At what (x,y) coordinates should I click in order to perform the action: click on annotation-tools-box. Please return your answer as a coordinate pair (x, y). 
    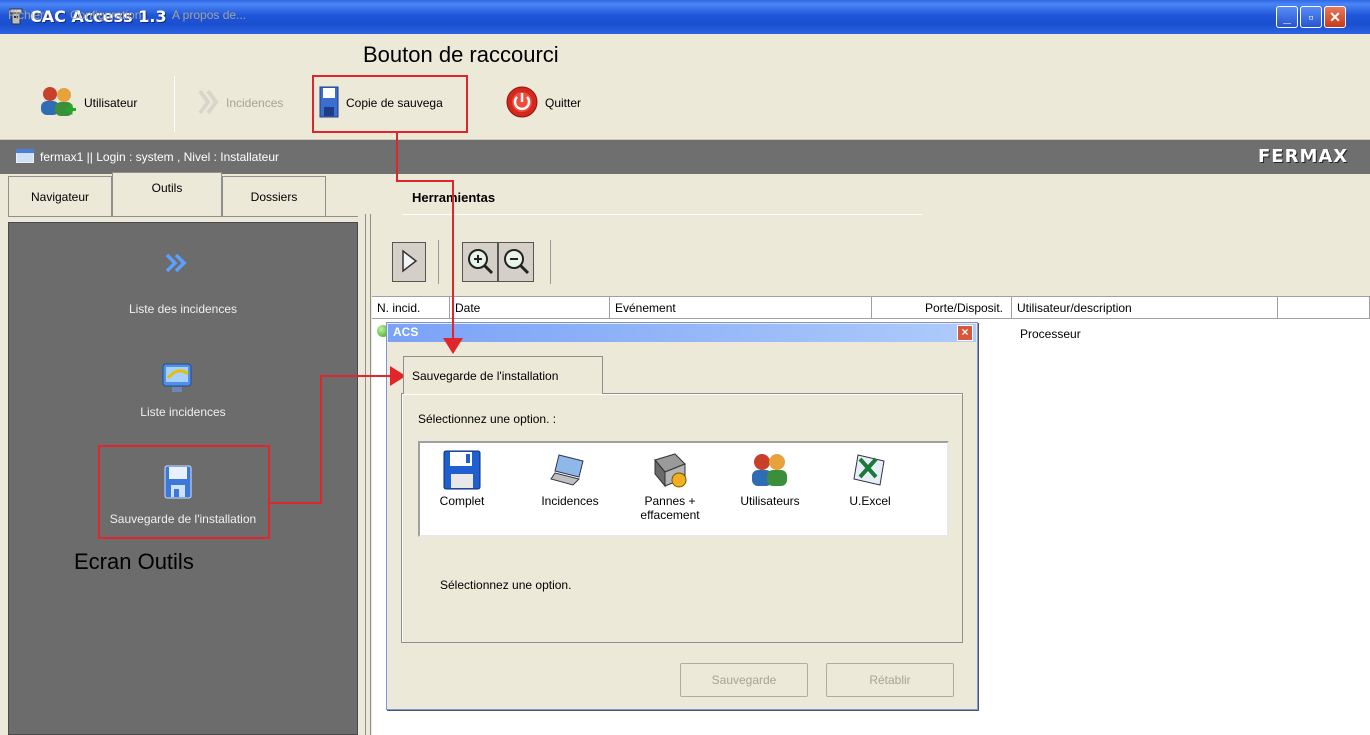
    Looking at the image, I should click on (184, 492).